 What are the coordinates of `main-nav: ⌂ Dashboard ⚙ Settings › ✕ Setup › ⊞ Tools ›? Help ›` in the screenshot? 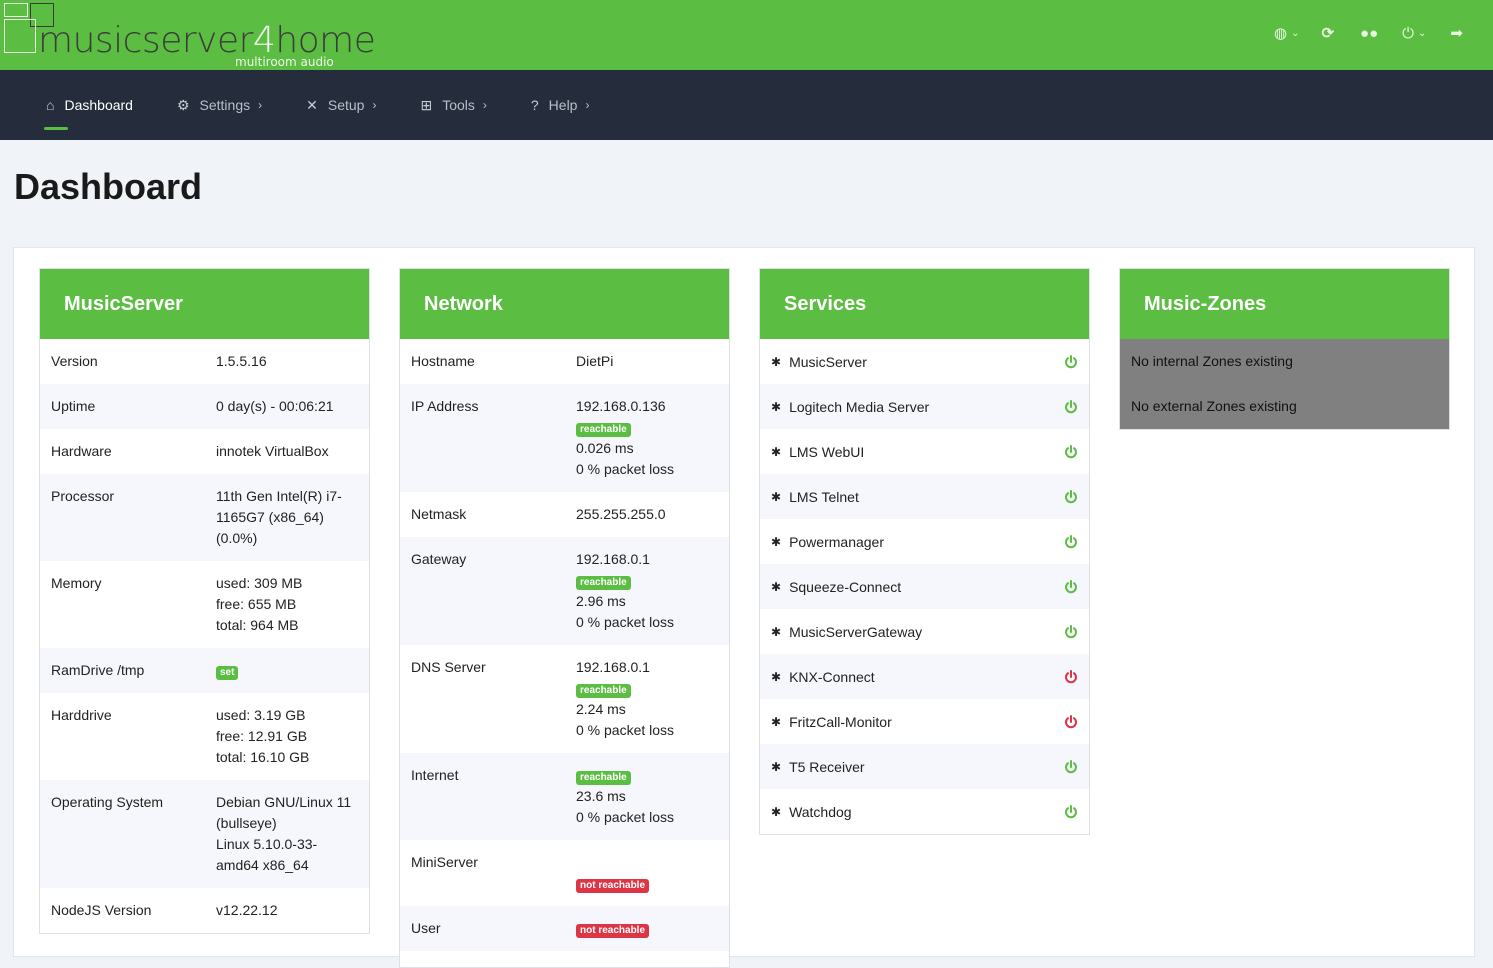 It's located at (746, 105).